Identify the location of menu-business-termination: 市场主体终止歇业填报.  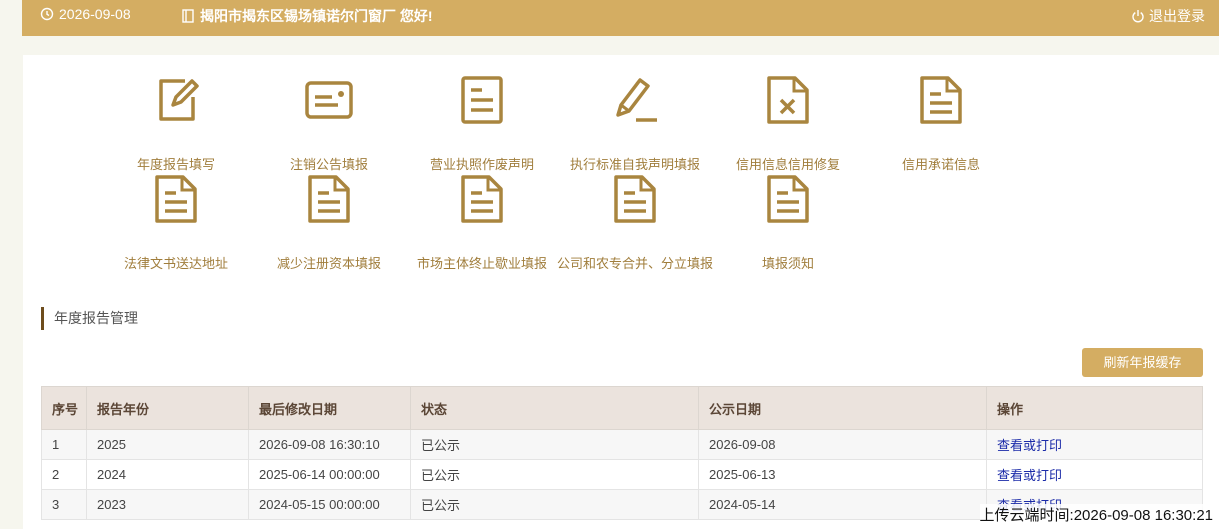
(482, 222).